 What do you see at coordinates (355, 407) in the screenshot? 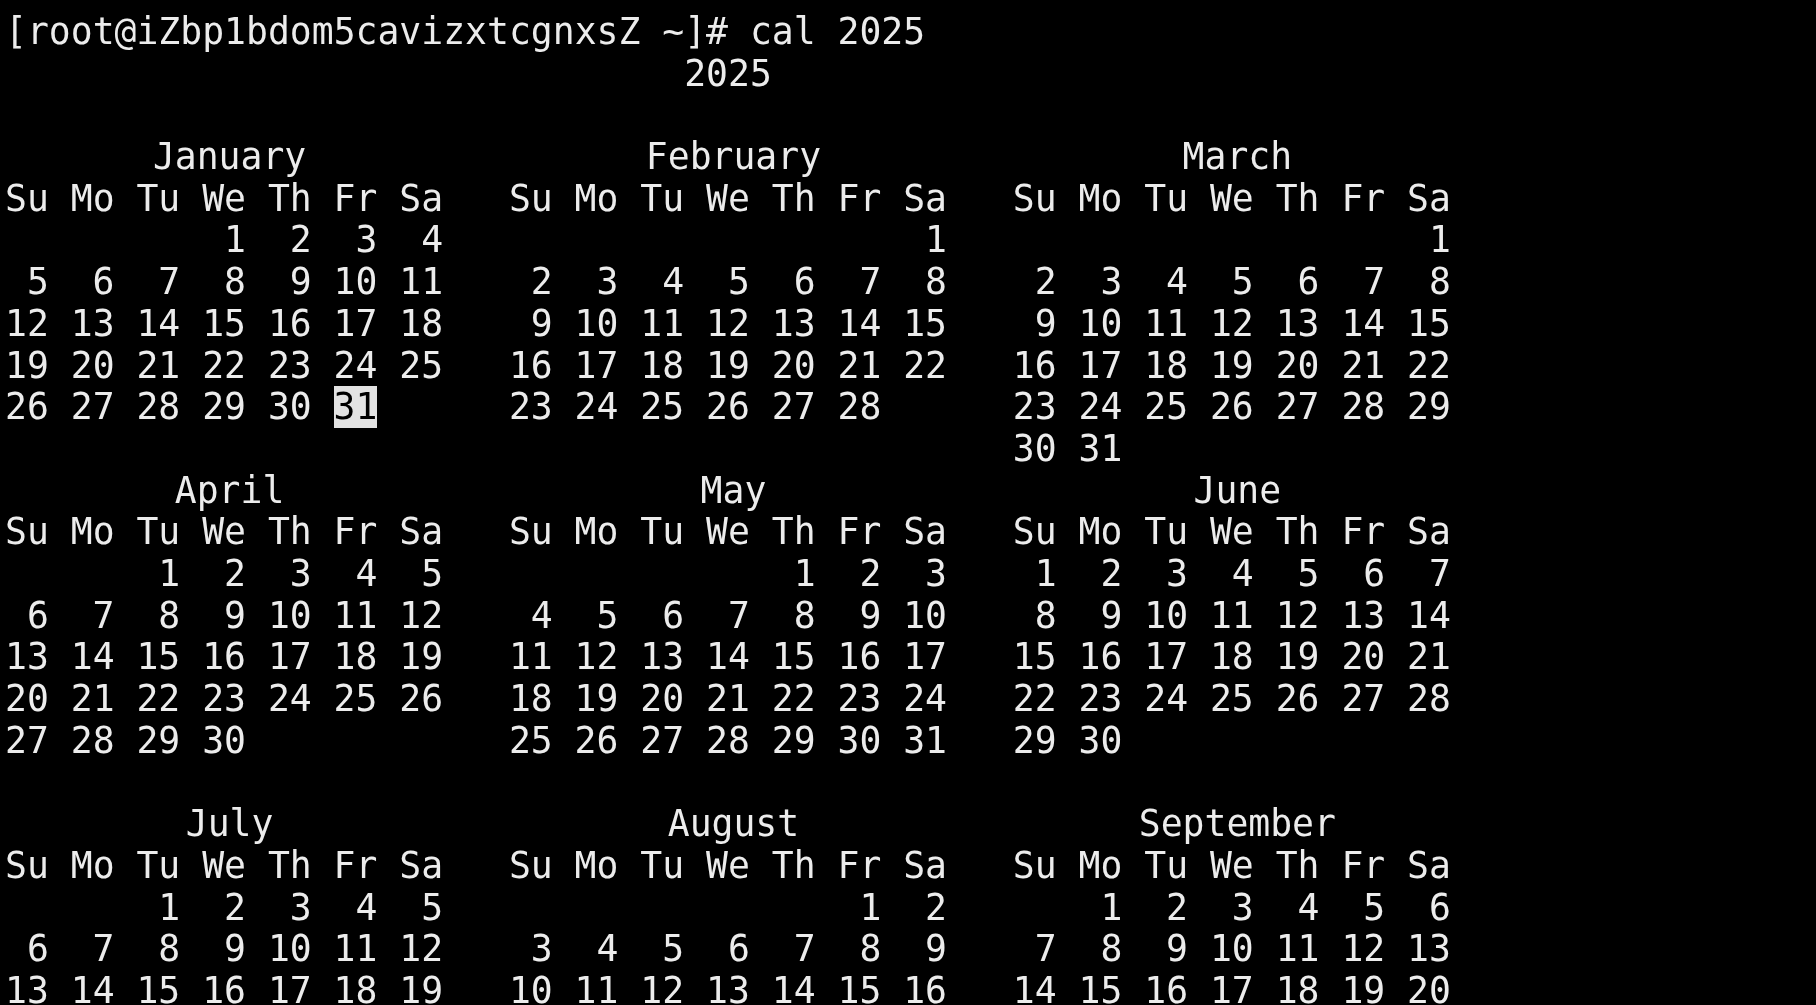
I see `day-number: 31` at bounding box center [355, 407].